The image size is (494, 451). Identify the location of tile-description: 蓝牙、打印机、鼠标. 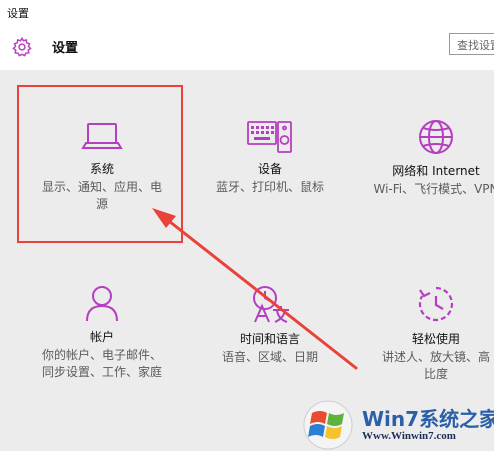
(269, 187).